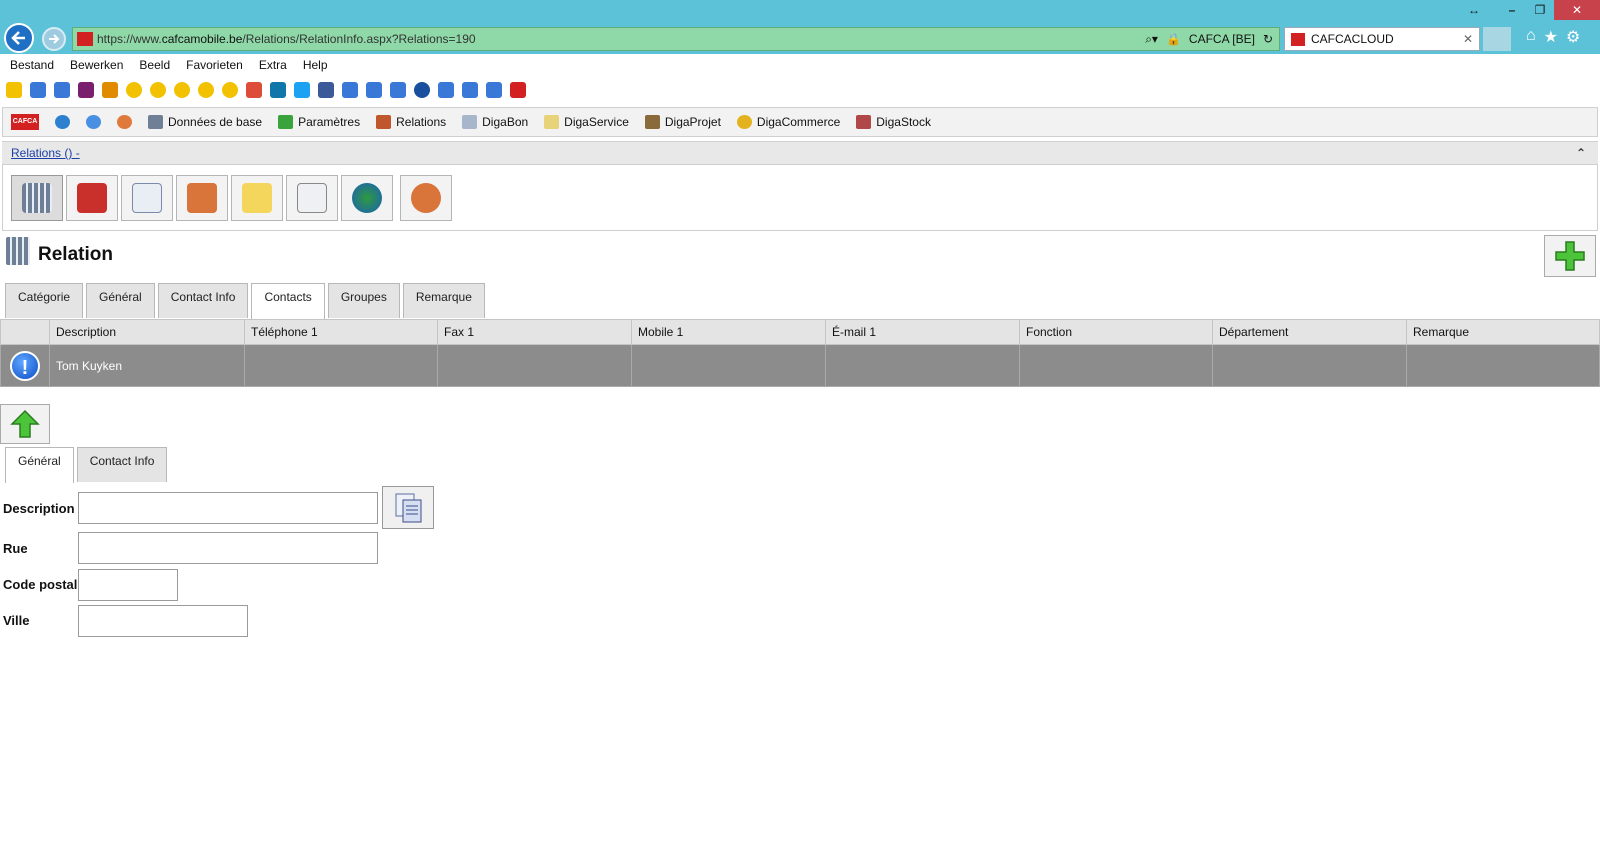 The width and height of the screenshot is (1600, 860). What do you see at coordinates (1268, 39) in the screenshot?
I see `refresh-icon: ↻` at bounding box center [1268, 39].